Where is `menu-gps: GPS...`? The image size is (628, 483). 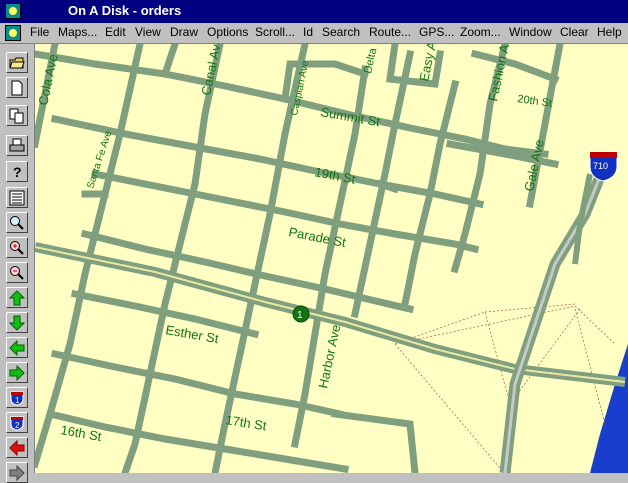
menu-gps: GPS... is located at coordinates (436, 32).